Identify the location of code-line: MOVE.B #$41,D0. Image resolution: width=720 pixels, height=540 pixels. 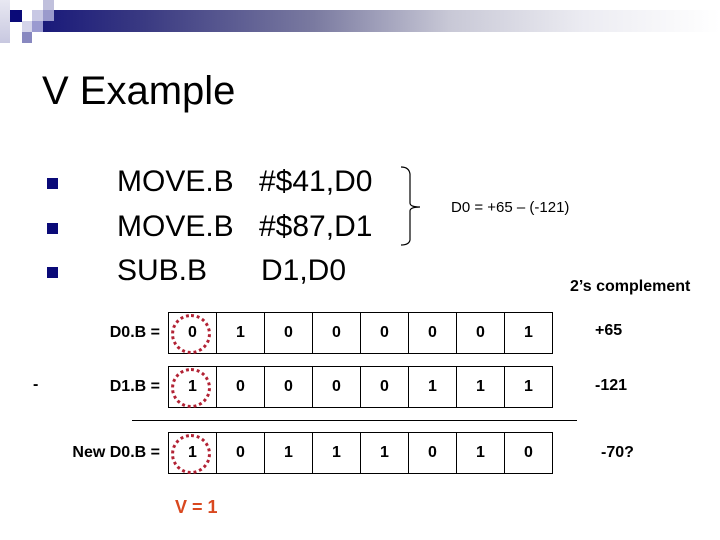
(244, 182).